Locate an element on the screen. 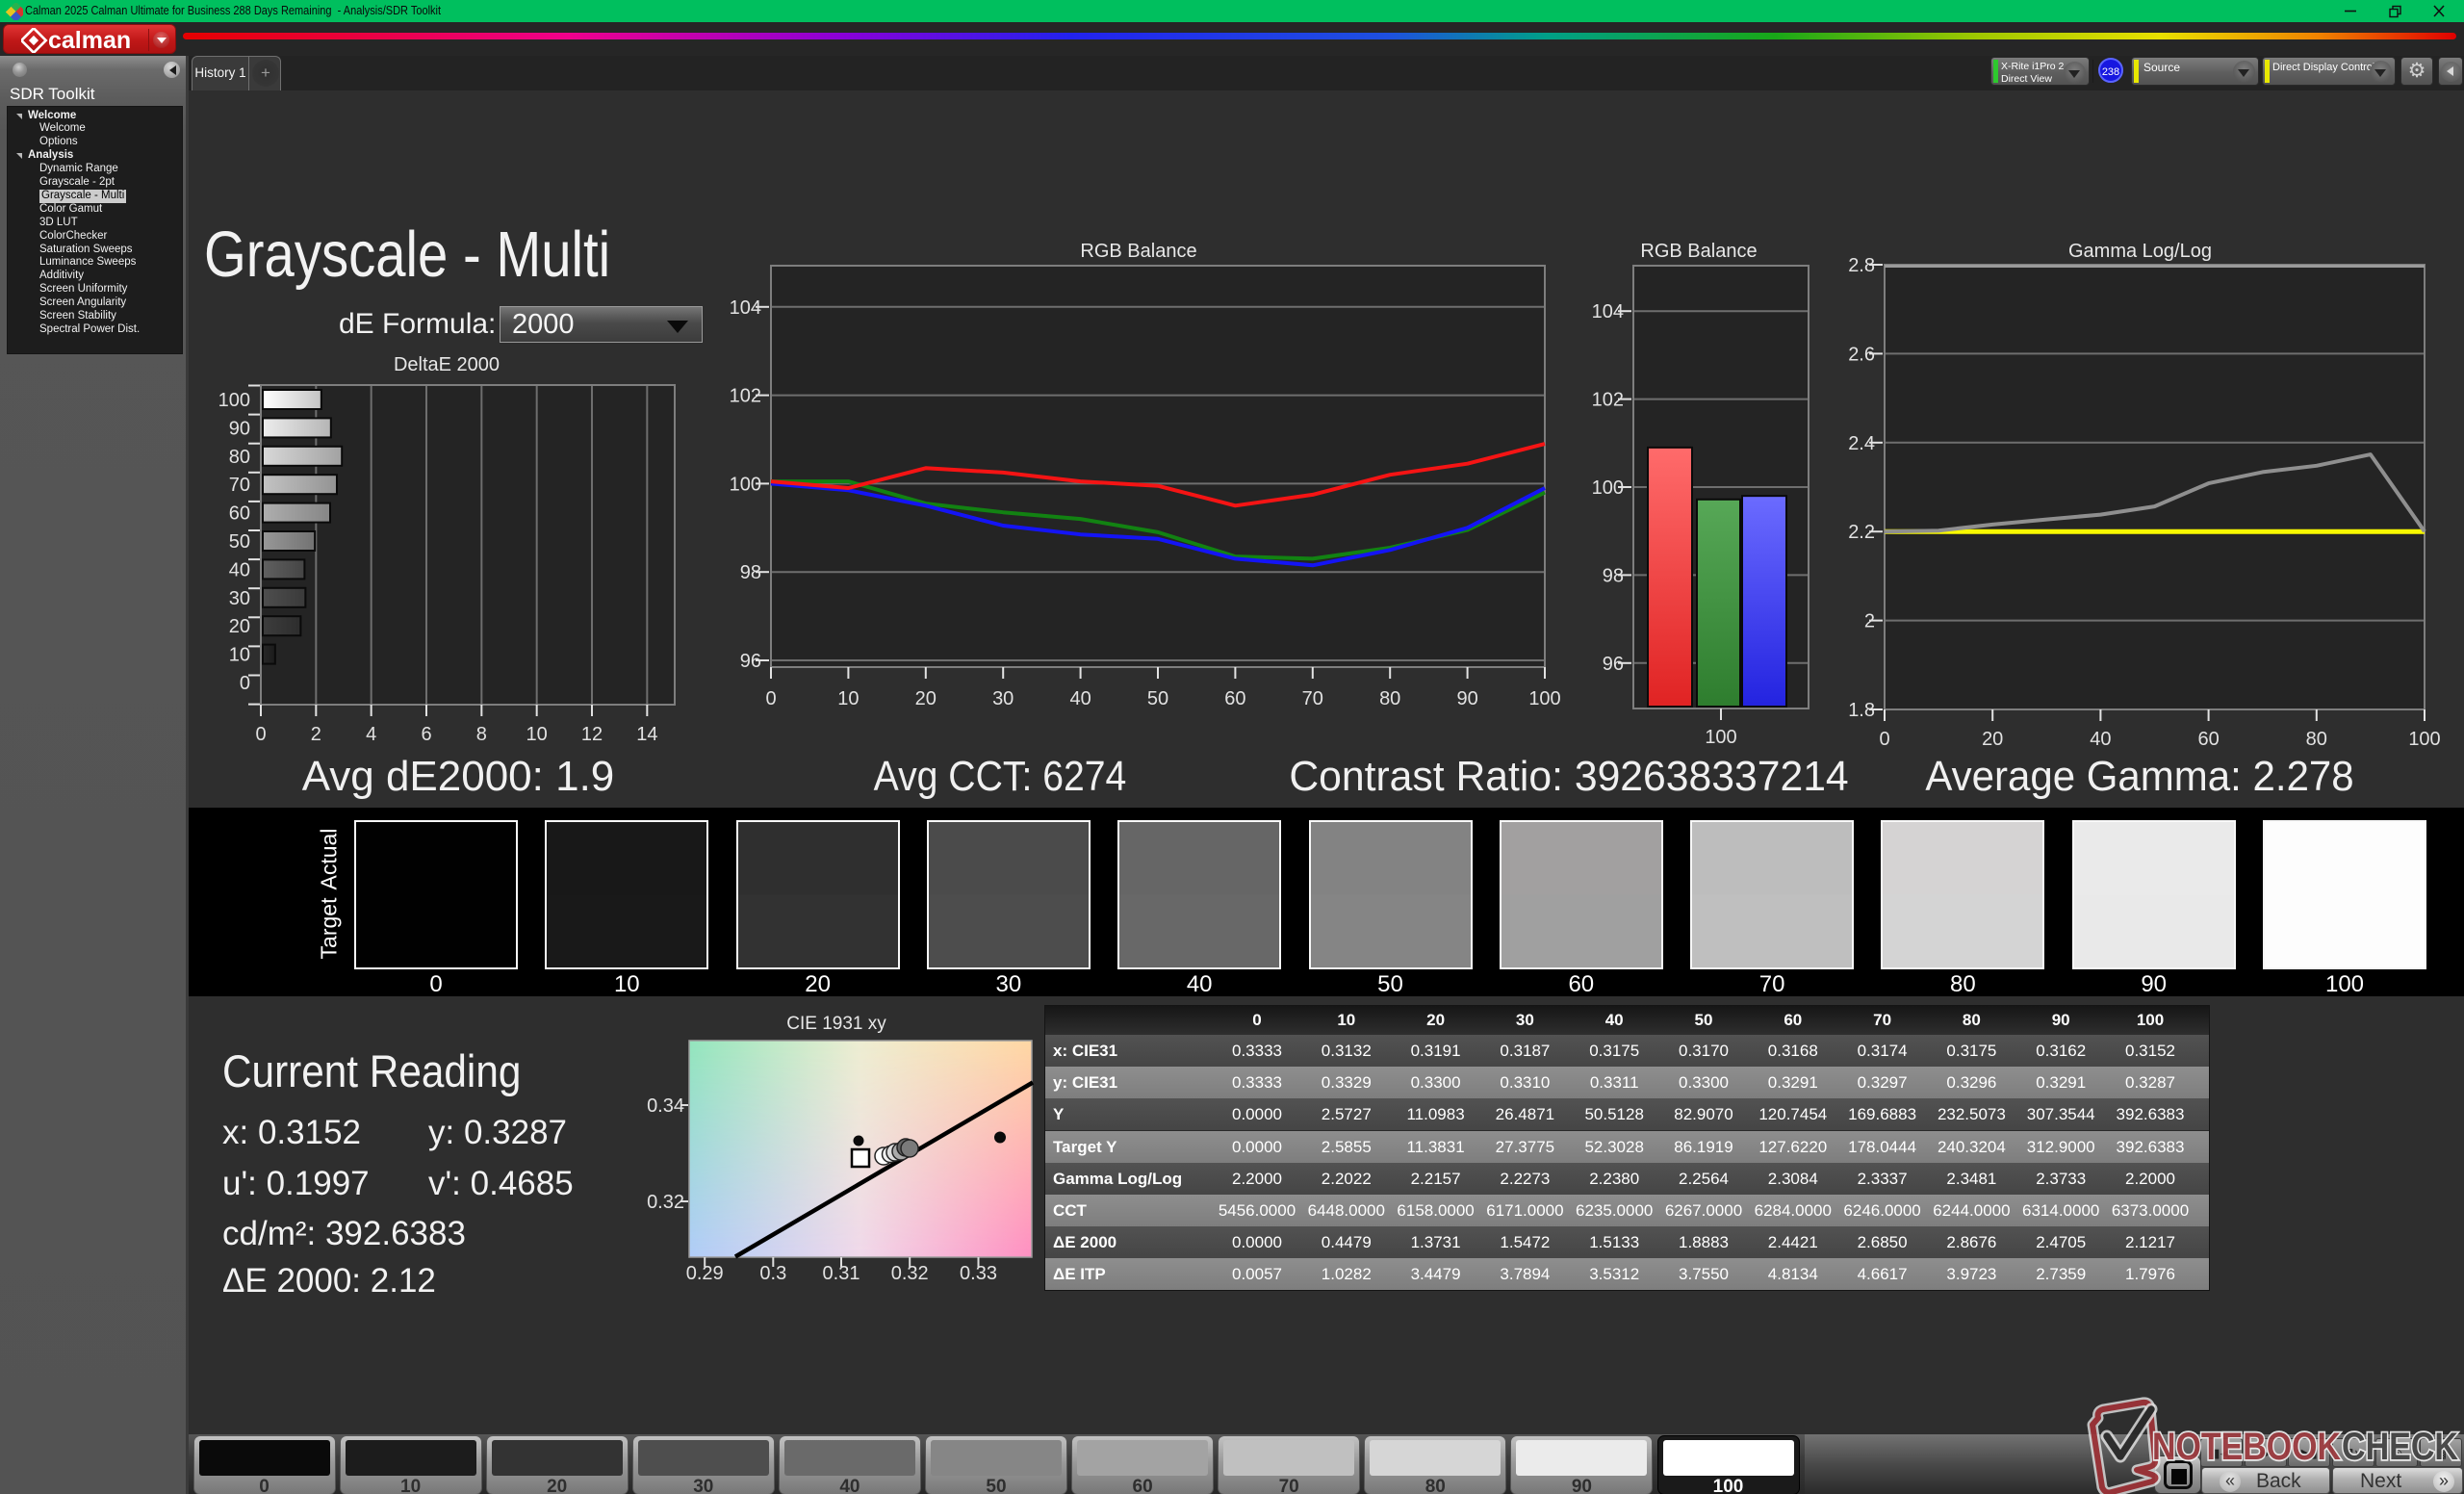 The height and width of the screenshot is (1494, 2464). svg-text: 0.31 is located at coordinates (841, 1273).